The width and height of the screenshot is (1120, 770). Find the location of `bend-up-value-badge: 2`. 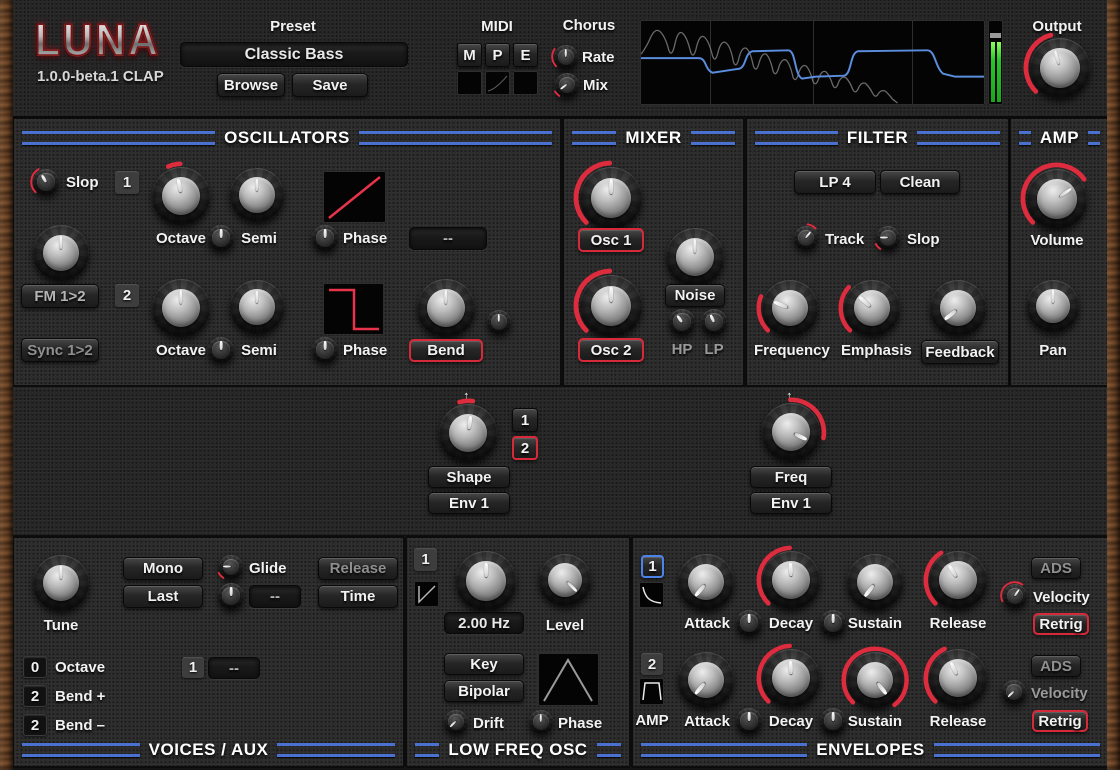

bend-up-value-badge: 2 is located at coordinates (35, 696).